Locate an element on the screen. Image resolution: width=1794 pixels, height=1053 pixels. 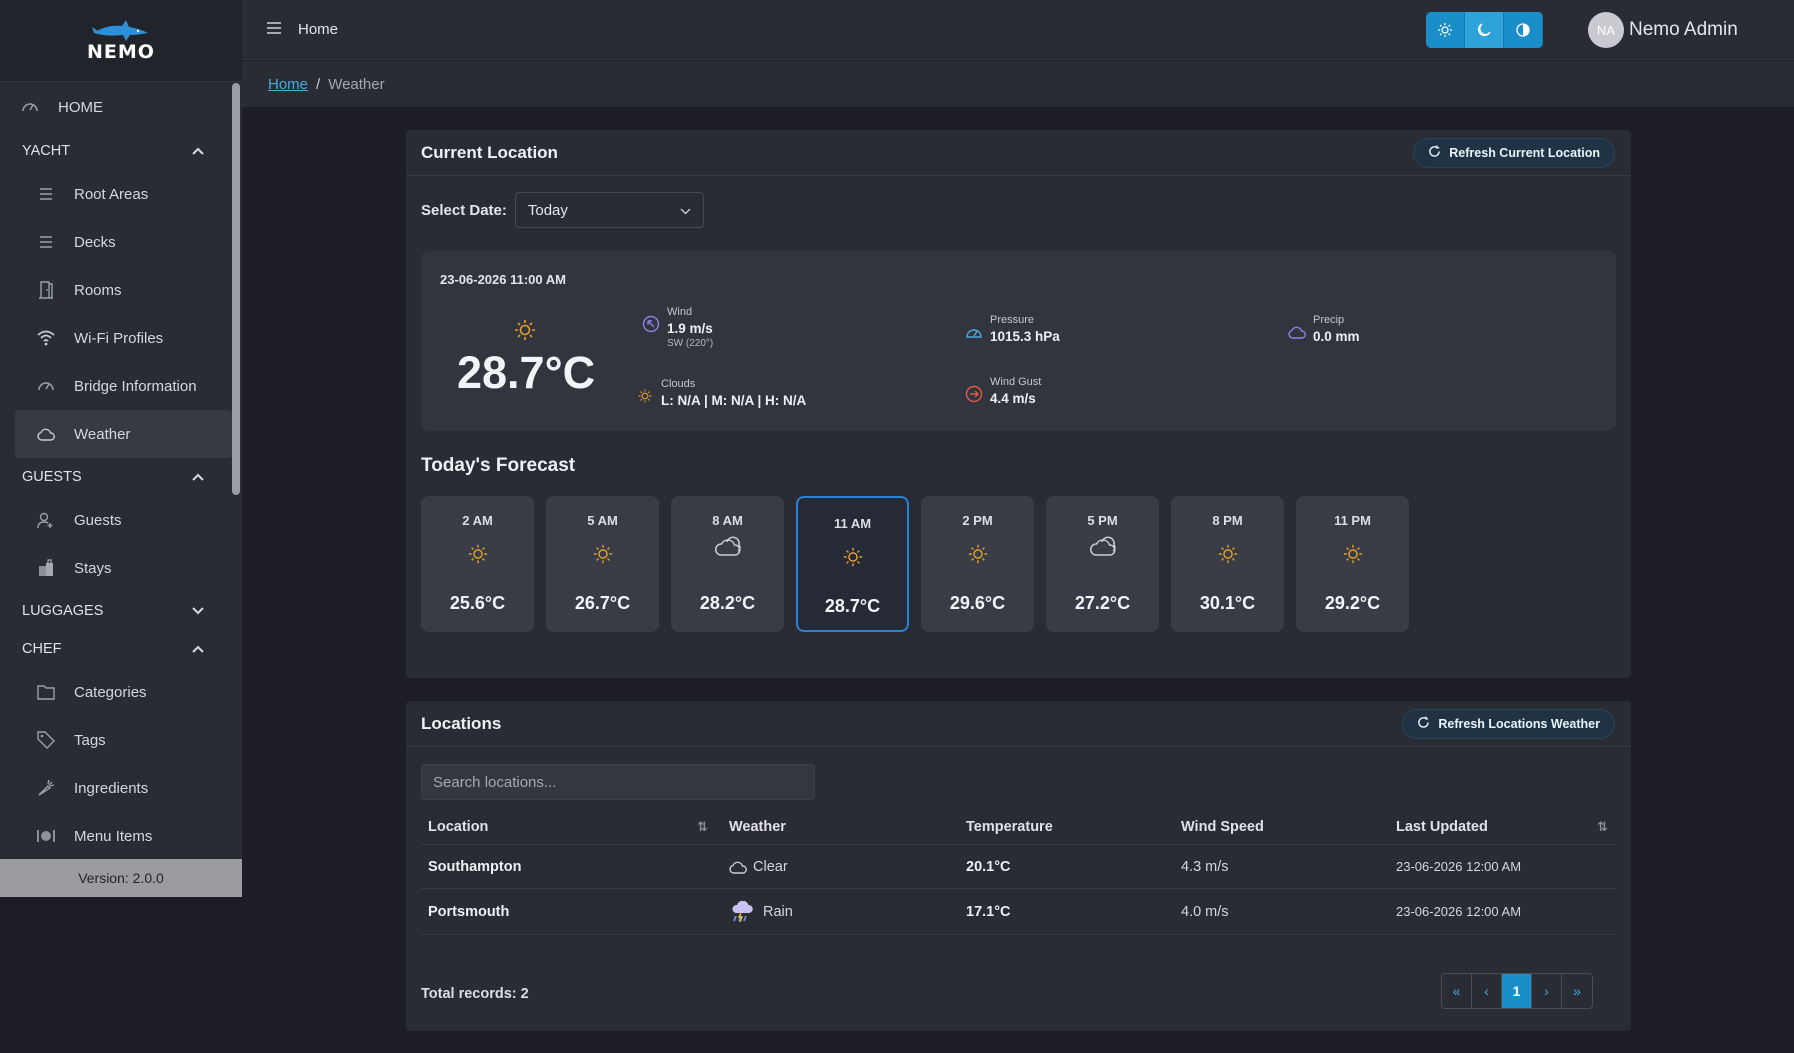
arrow-circle-icon is located at coordinates (974, 394).